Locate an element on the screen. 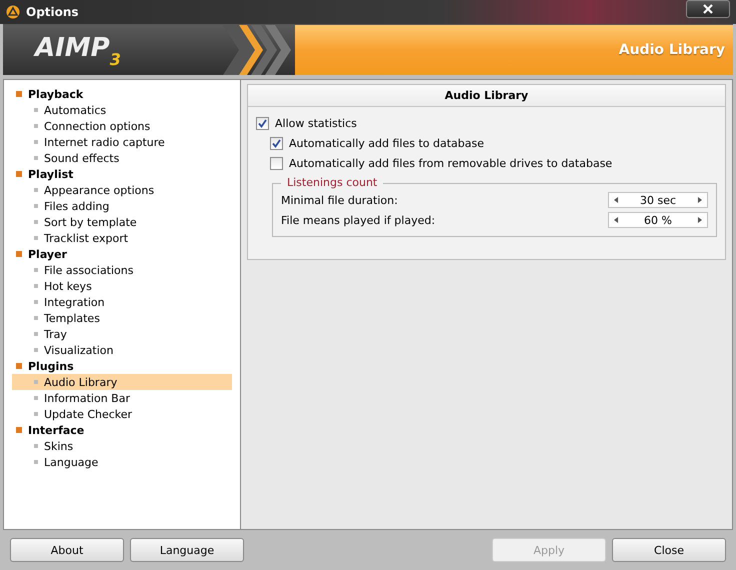 This screenshot has height=570, width=736. app-icon is located at coordinates (13, 12).